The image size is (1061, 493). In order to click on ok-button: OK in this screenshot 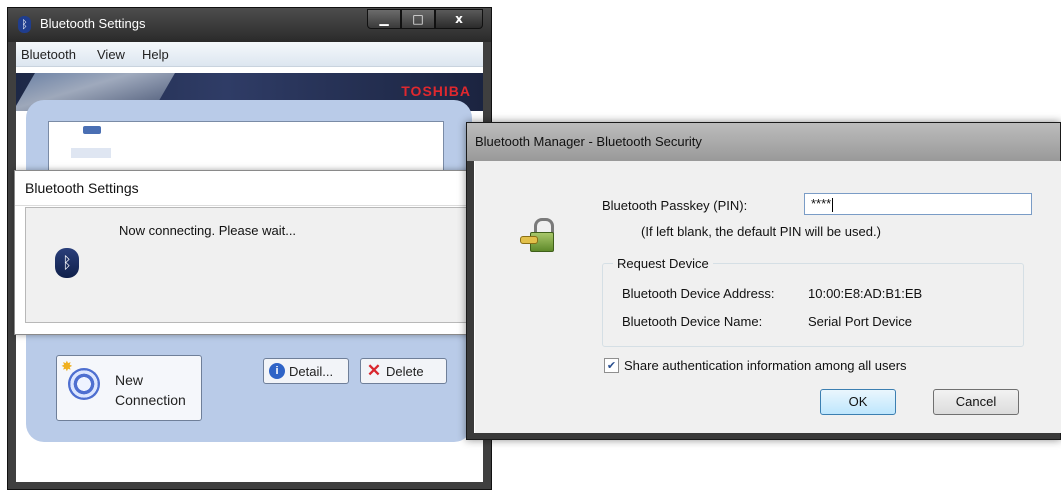, I will do `click(858, 402)`.